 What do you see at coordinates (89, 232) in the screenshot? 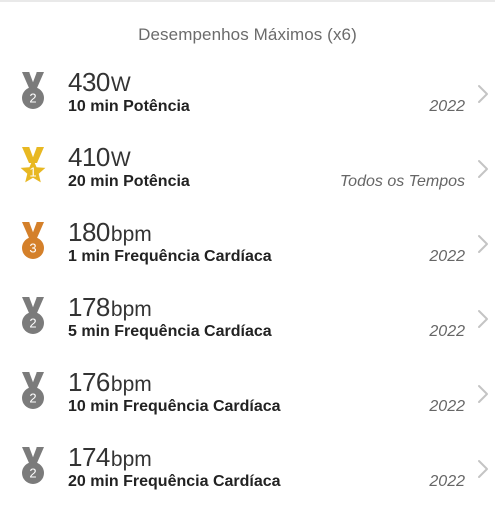
I see `record-value-number: 180` at bounding box center [89, 232].